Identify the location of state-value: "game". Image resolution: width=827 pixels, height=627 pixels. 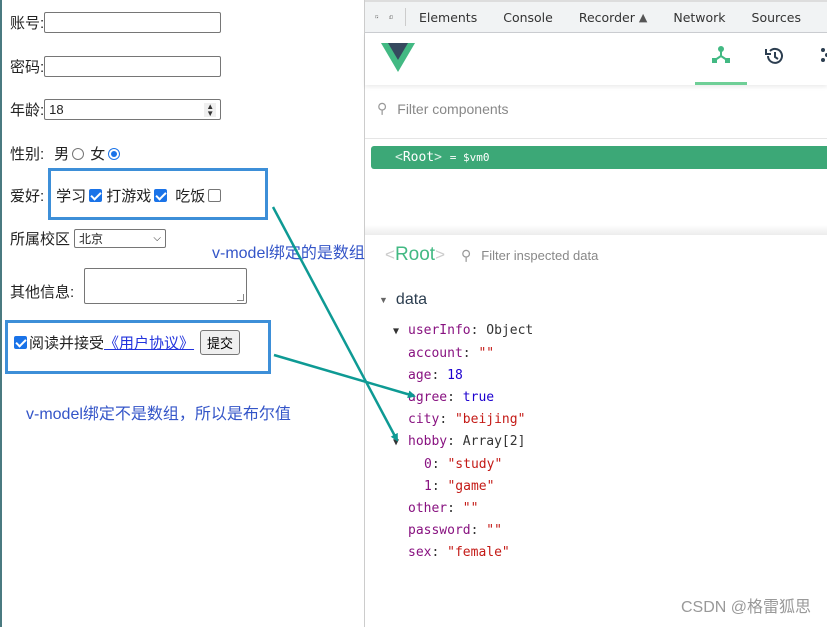
(470, 486).